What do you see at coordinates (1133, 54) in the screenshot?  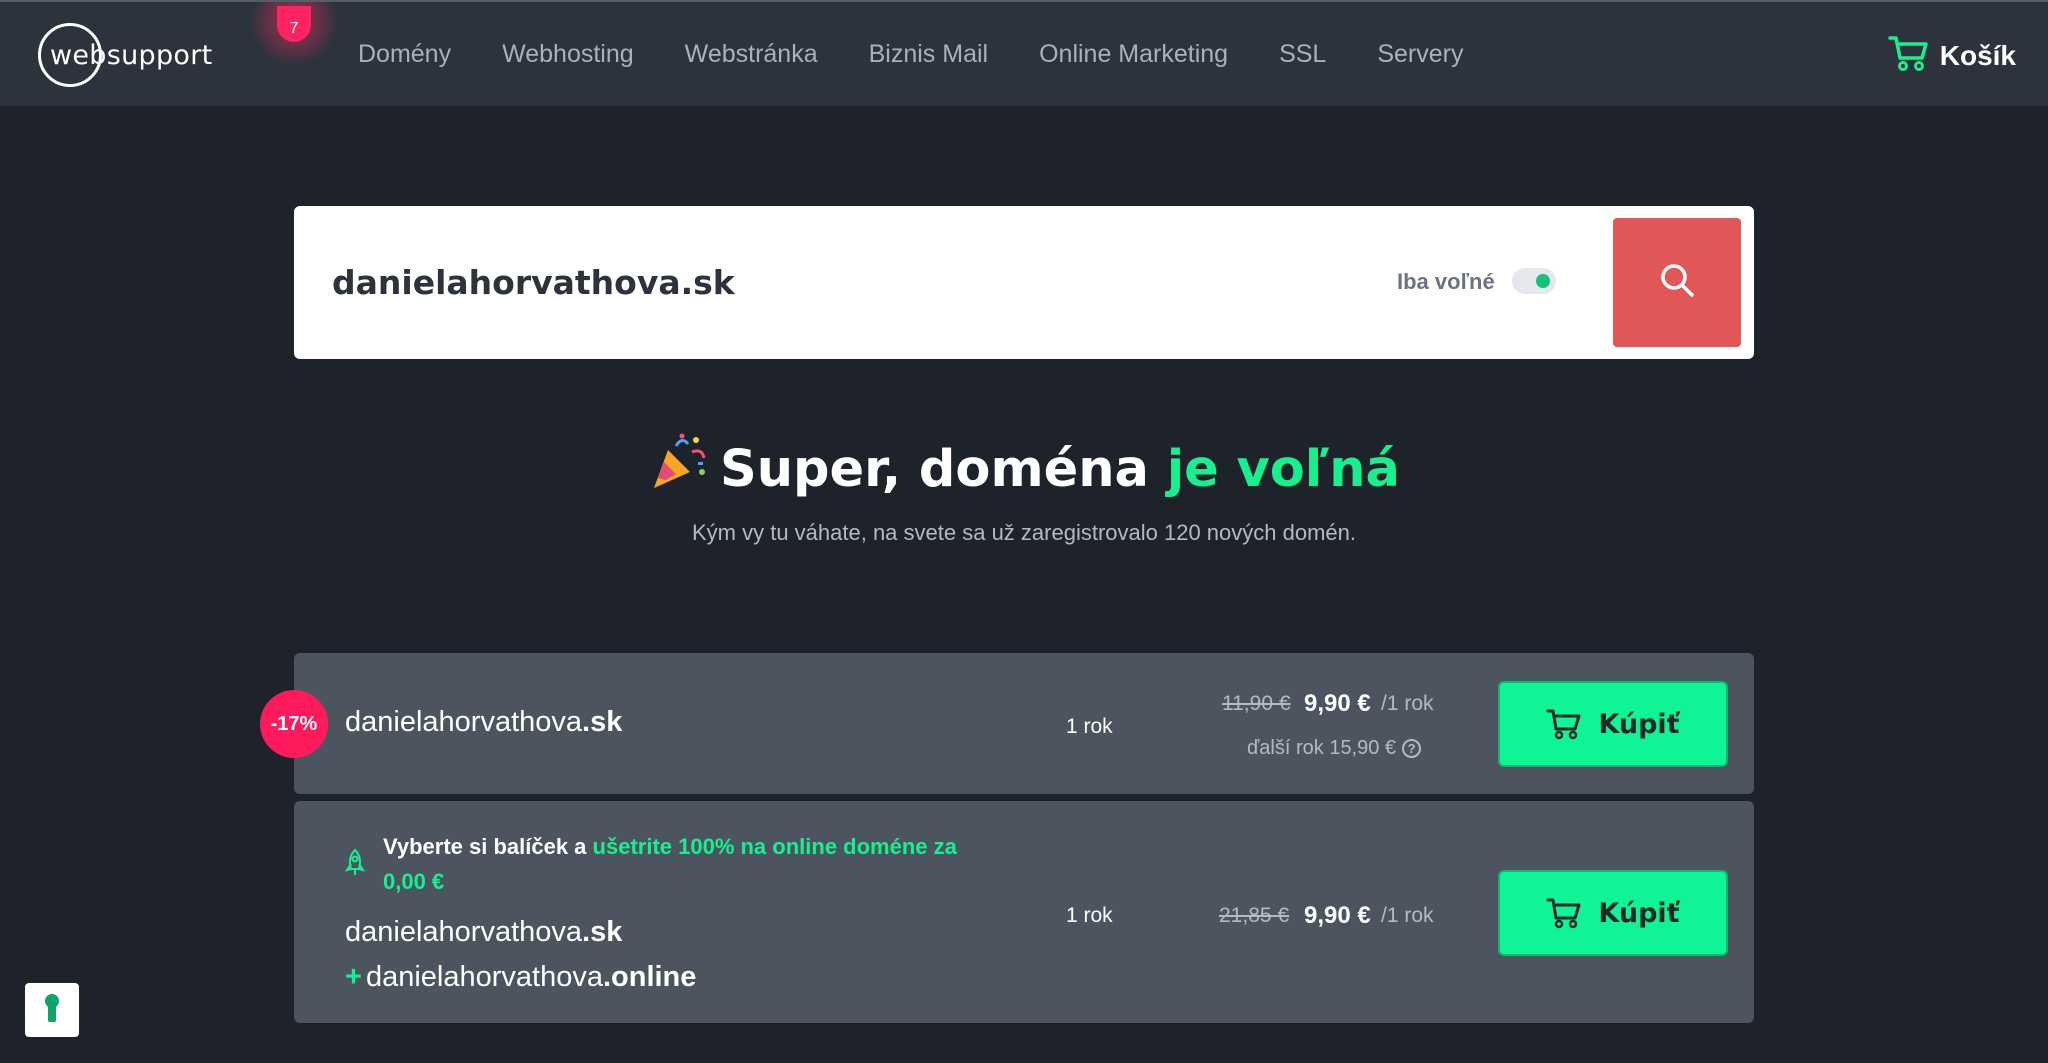 I see `nav-item-online-marketing: Online Marketing` at bounding box center [1133, 54].